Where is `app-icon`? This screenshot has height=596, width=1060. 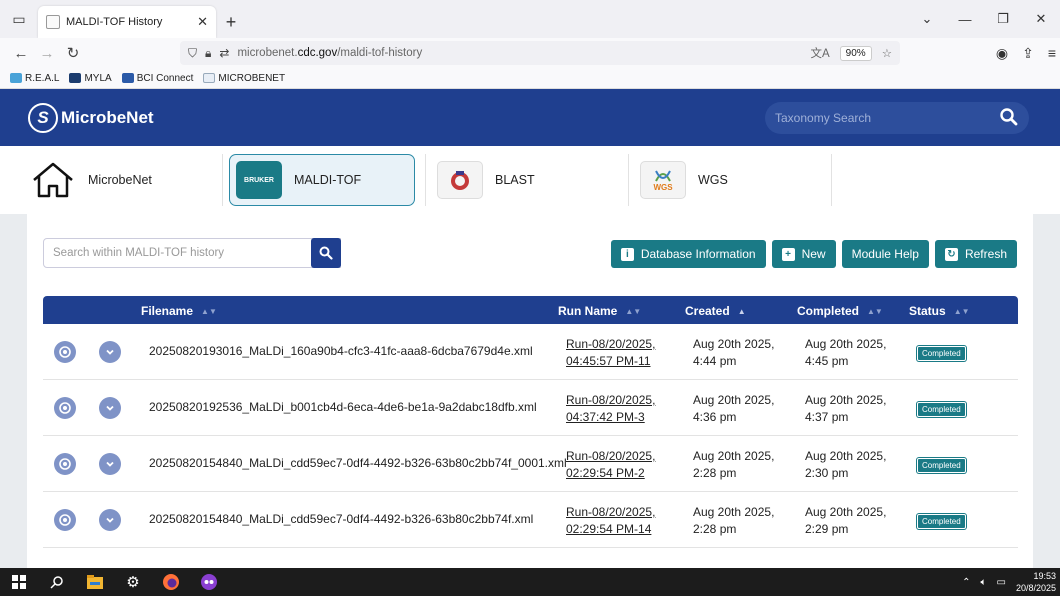 app-icon is located at coordinates (209, 582).